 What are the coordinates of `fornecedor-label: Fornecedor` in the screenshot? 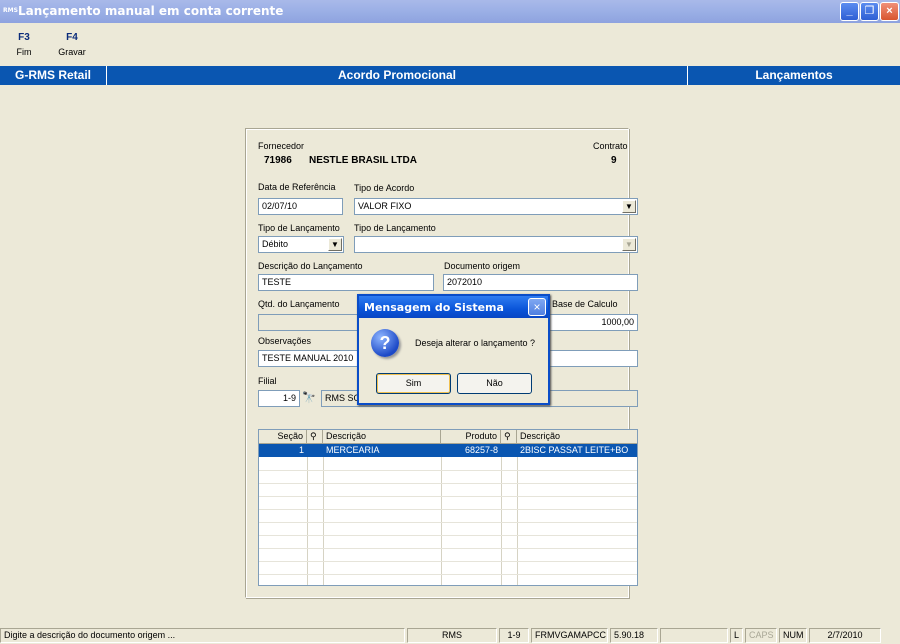 It's located at (281, 146).